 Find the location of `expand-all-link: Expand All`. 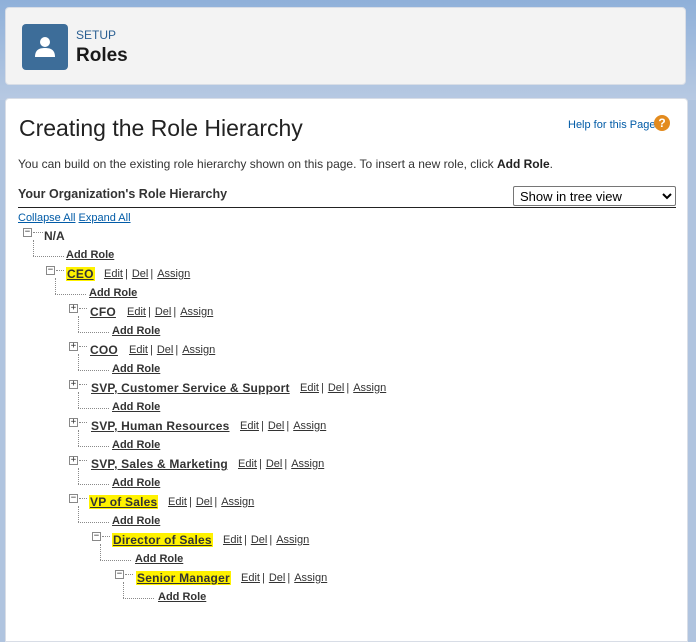

expand-all-link: Expand All is located at coordinates (105, 218).